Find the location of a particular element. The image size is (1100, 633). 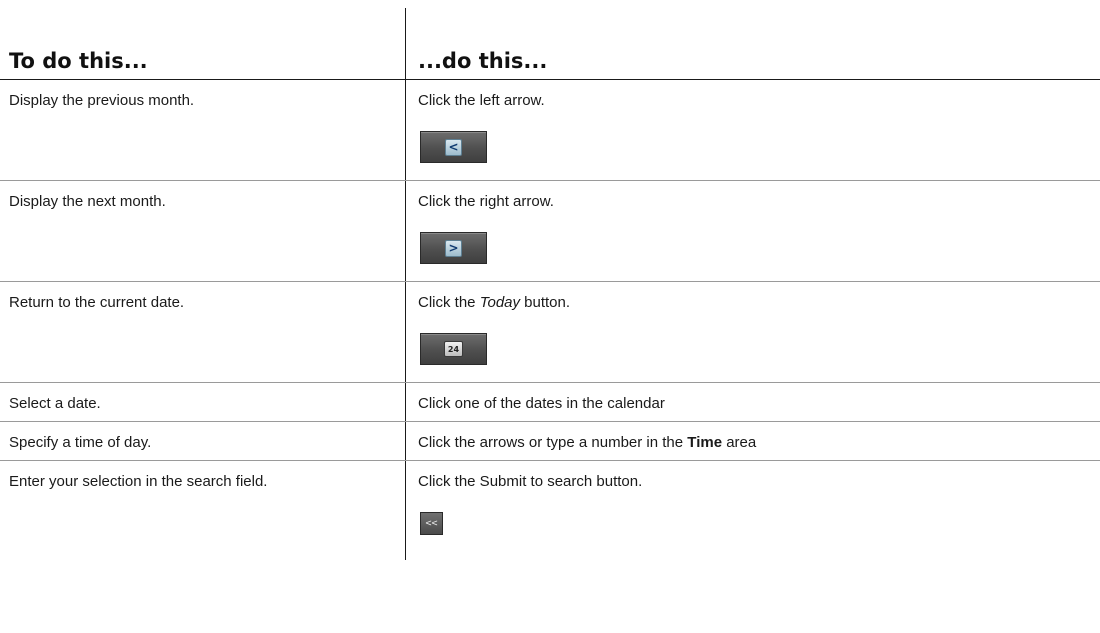

action-text: Click the left arrow. is located at coordinates (481, 100).